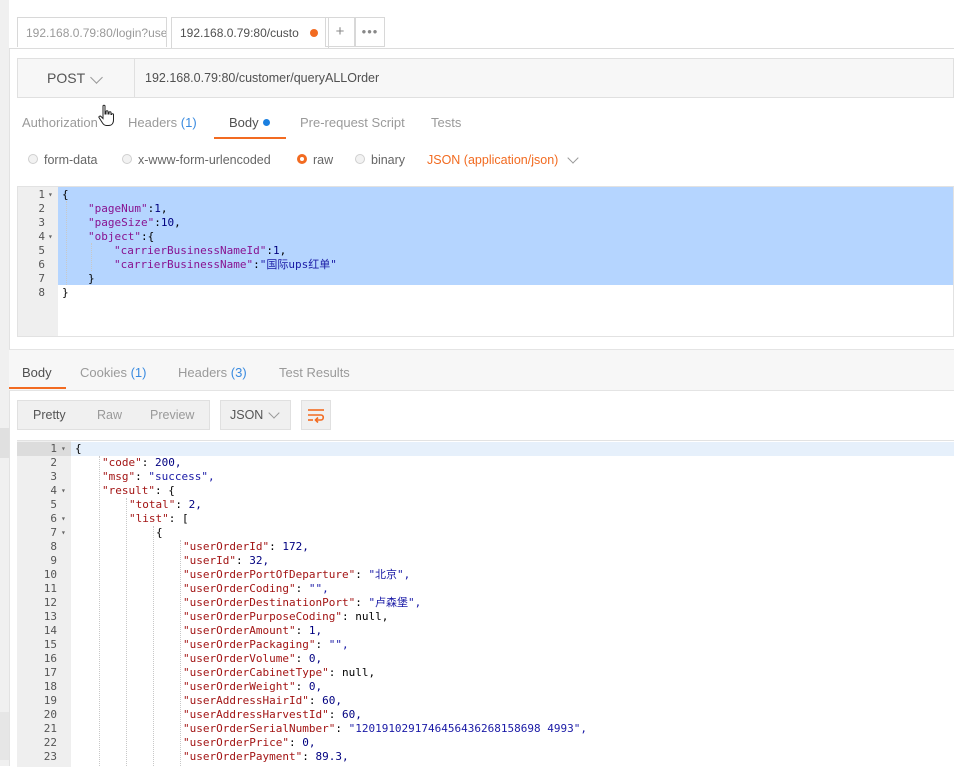  What do you see at coordinates (138, 491) in the screenshot?
I see `code-text: "result": {` at bounding box center [138, 491].